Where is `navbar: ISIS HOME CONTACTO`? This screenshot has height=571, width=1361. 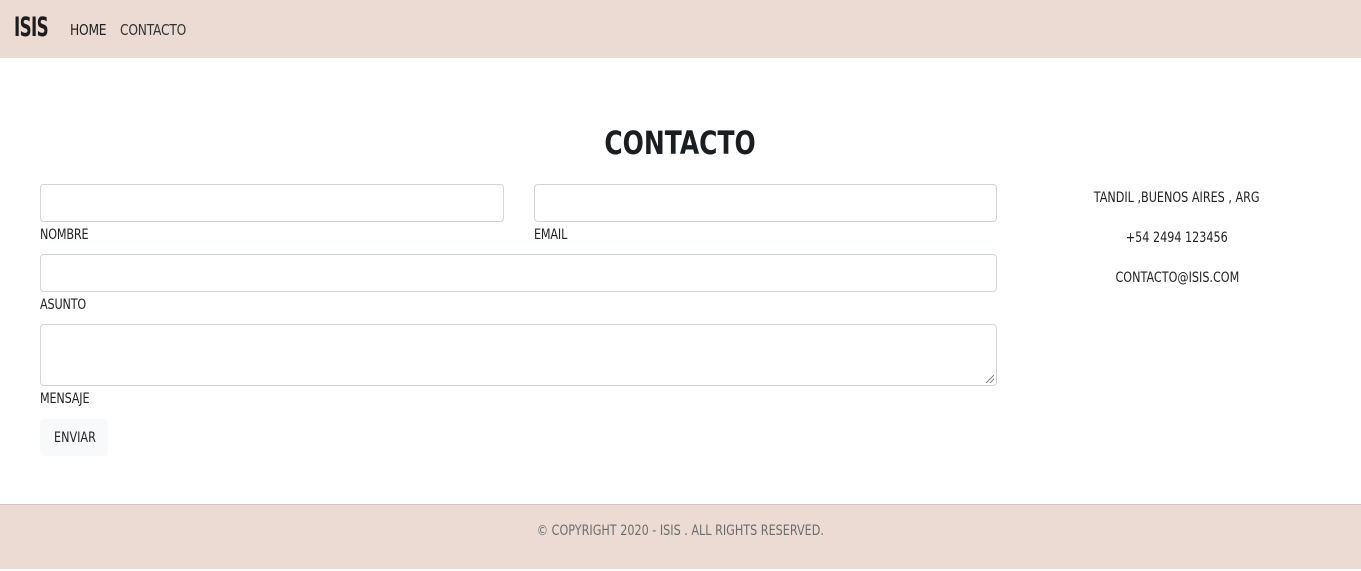
navbar: ISIS HOME CONTACTO is located at coordinates (680, 29).